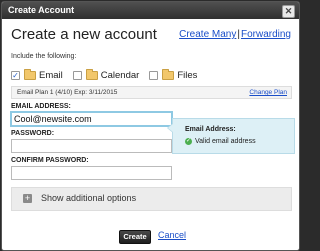 Image resolution: width=320 pixels, height=251 pixels. Describe the element at coordinates (15, 75) in the screenshot. I see `email-checkbox: ✓` at that location.